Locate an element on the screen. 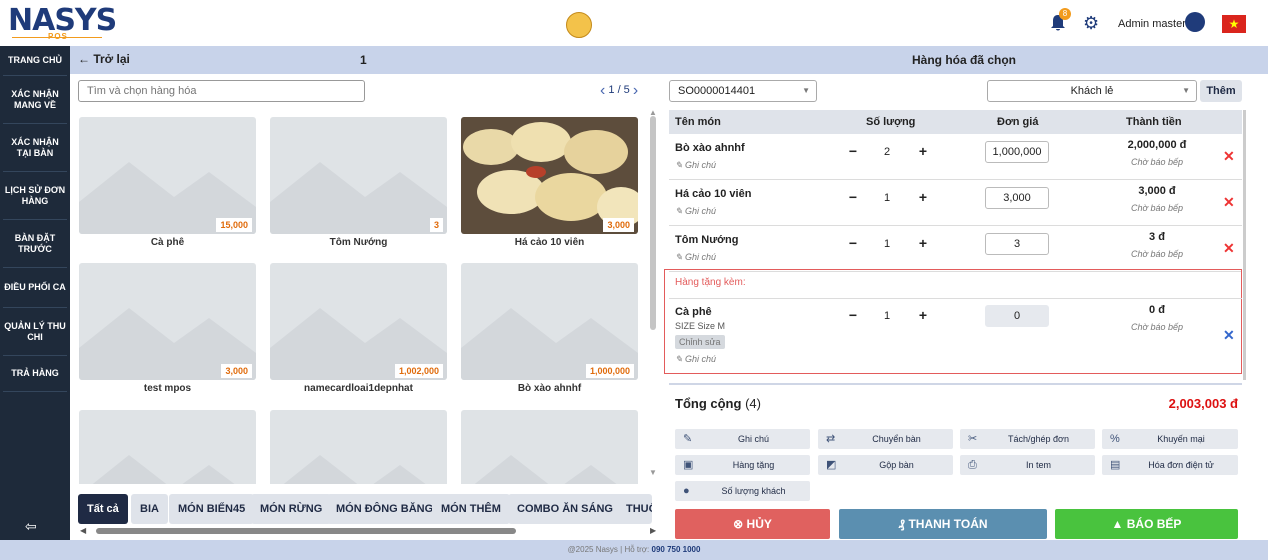 This screenshot has width=1268, height=560. product-card: 1,000,000 is located at coordinates (549, 321).